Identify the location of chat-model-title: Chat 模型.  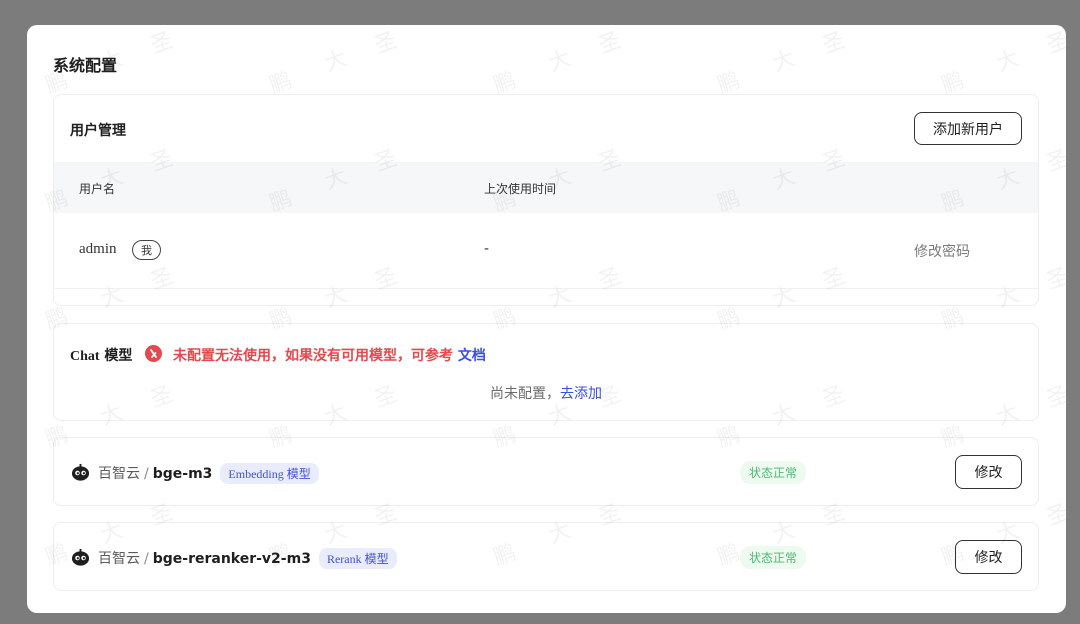
(101, 355).